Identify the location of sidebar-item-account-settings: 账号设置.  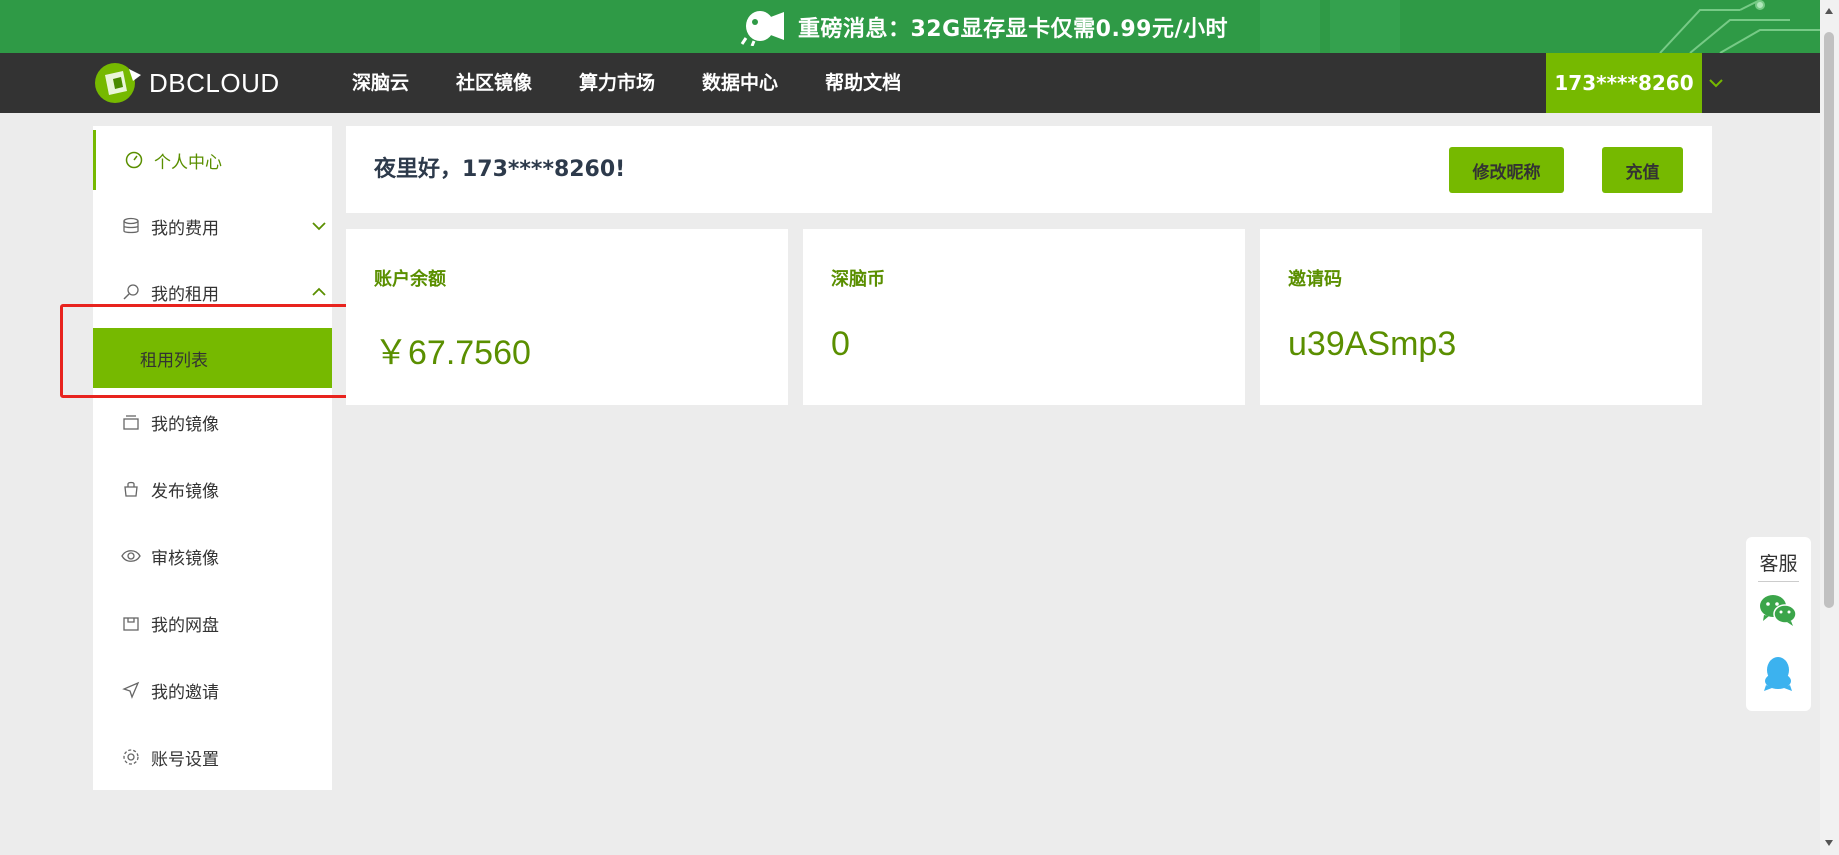
(212, 757).